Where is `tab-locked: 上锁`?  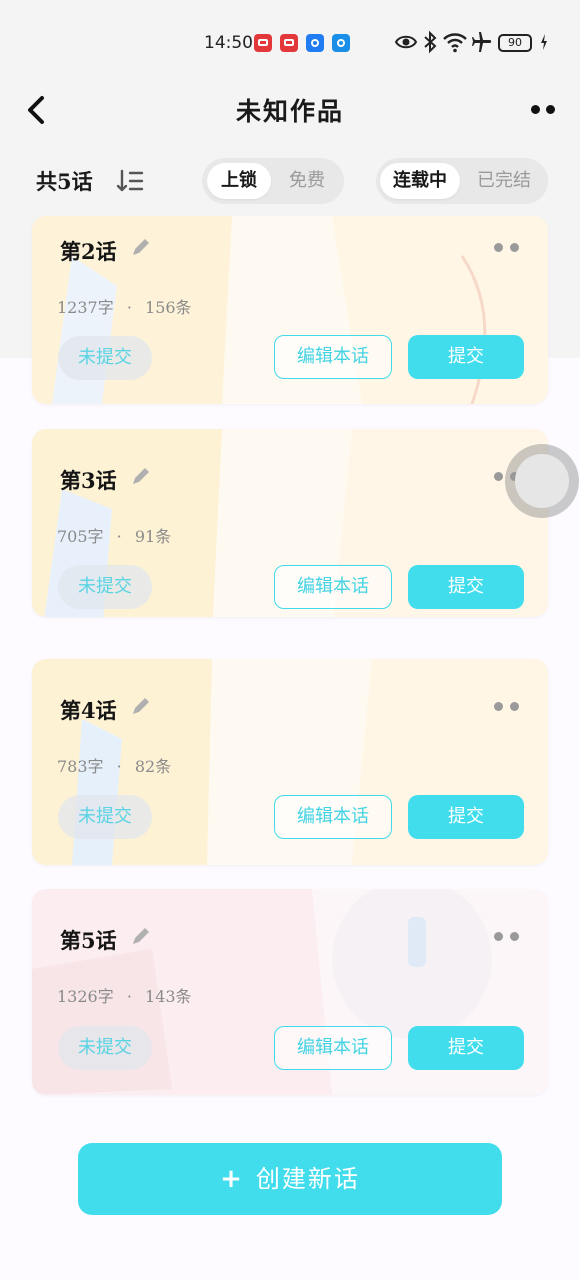
tab-locked: 上锁 is located at coordinates (239, 181).